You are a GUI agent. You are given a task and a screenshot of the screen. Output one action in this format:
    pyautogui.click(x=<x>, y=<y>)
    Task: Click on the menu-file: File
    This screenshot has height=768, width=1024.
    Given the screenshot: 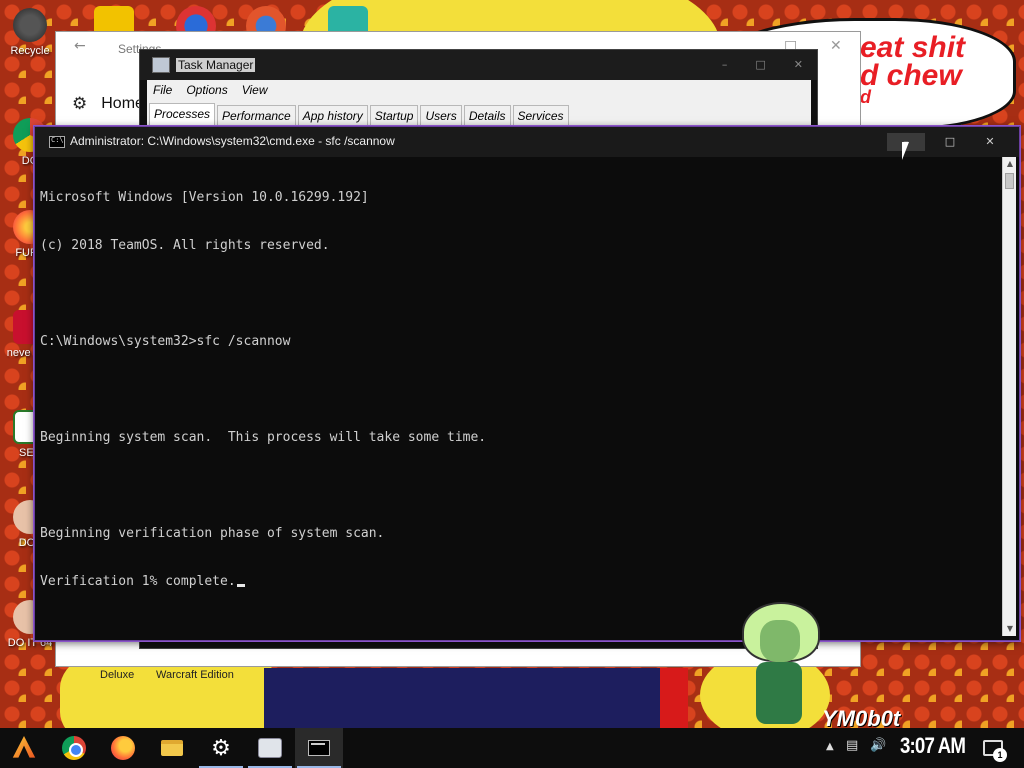 What is the action you would take?
    pyautogui.click(x=162, y=90)
    